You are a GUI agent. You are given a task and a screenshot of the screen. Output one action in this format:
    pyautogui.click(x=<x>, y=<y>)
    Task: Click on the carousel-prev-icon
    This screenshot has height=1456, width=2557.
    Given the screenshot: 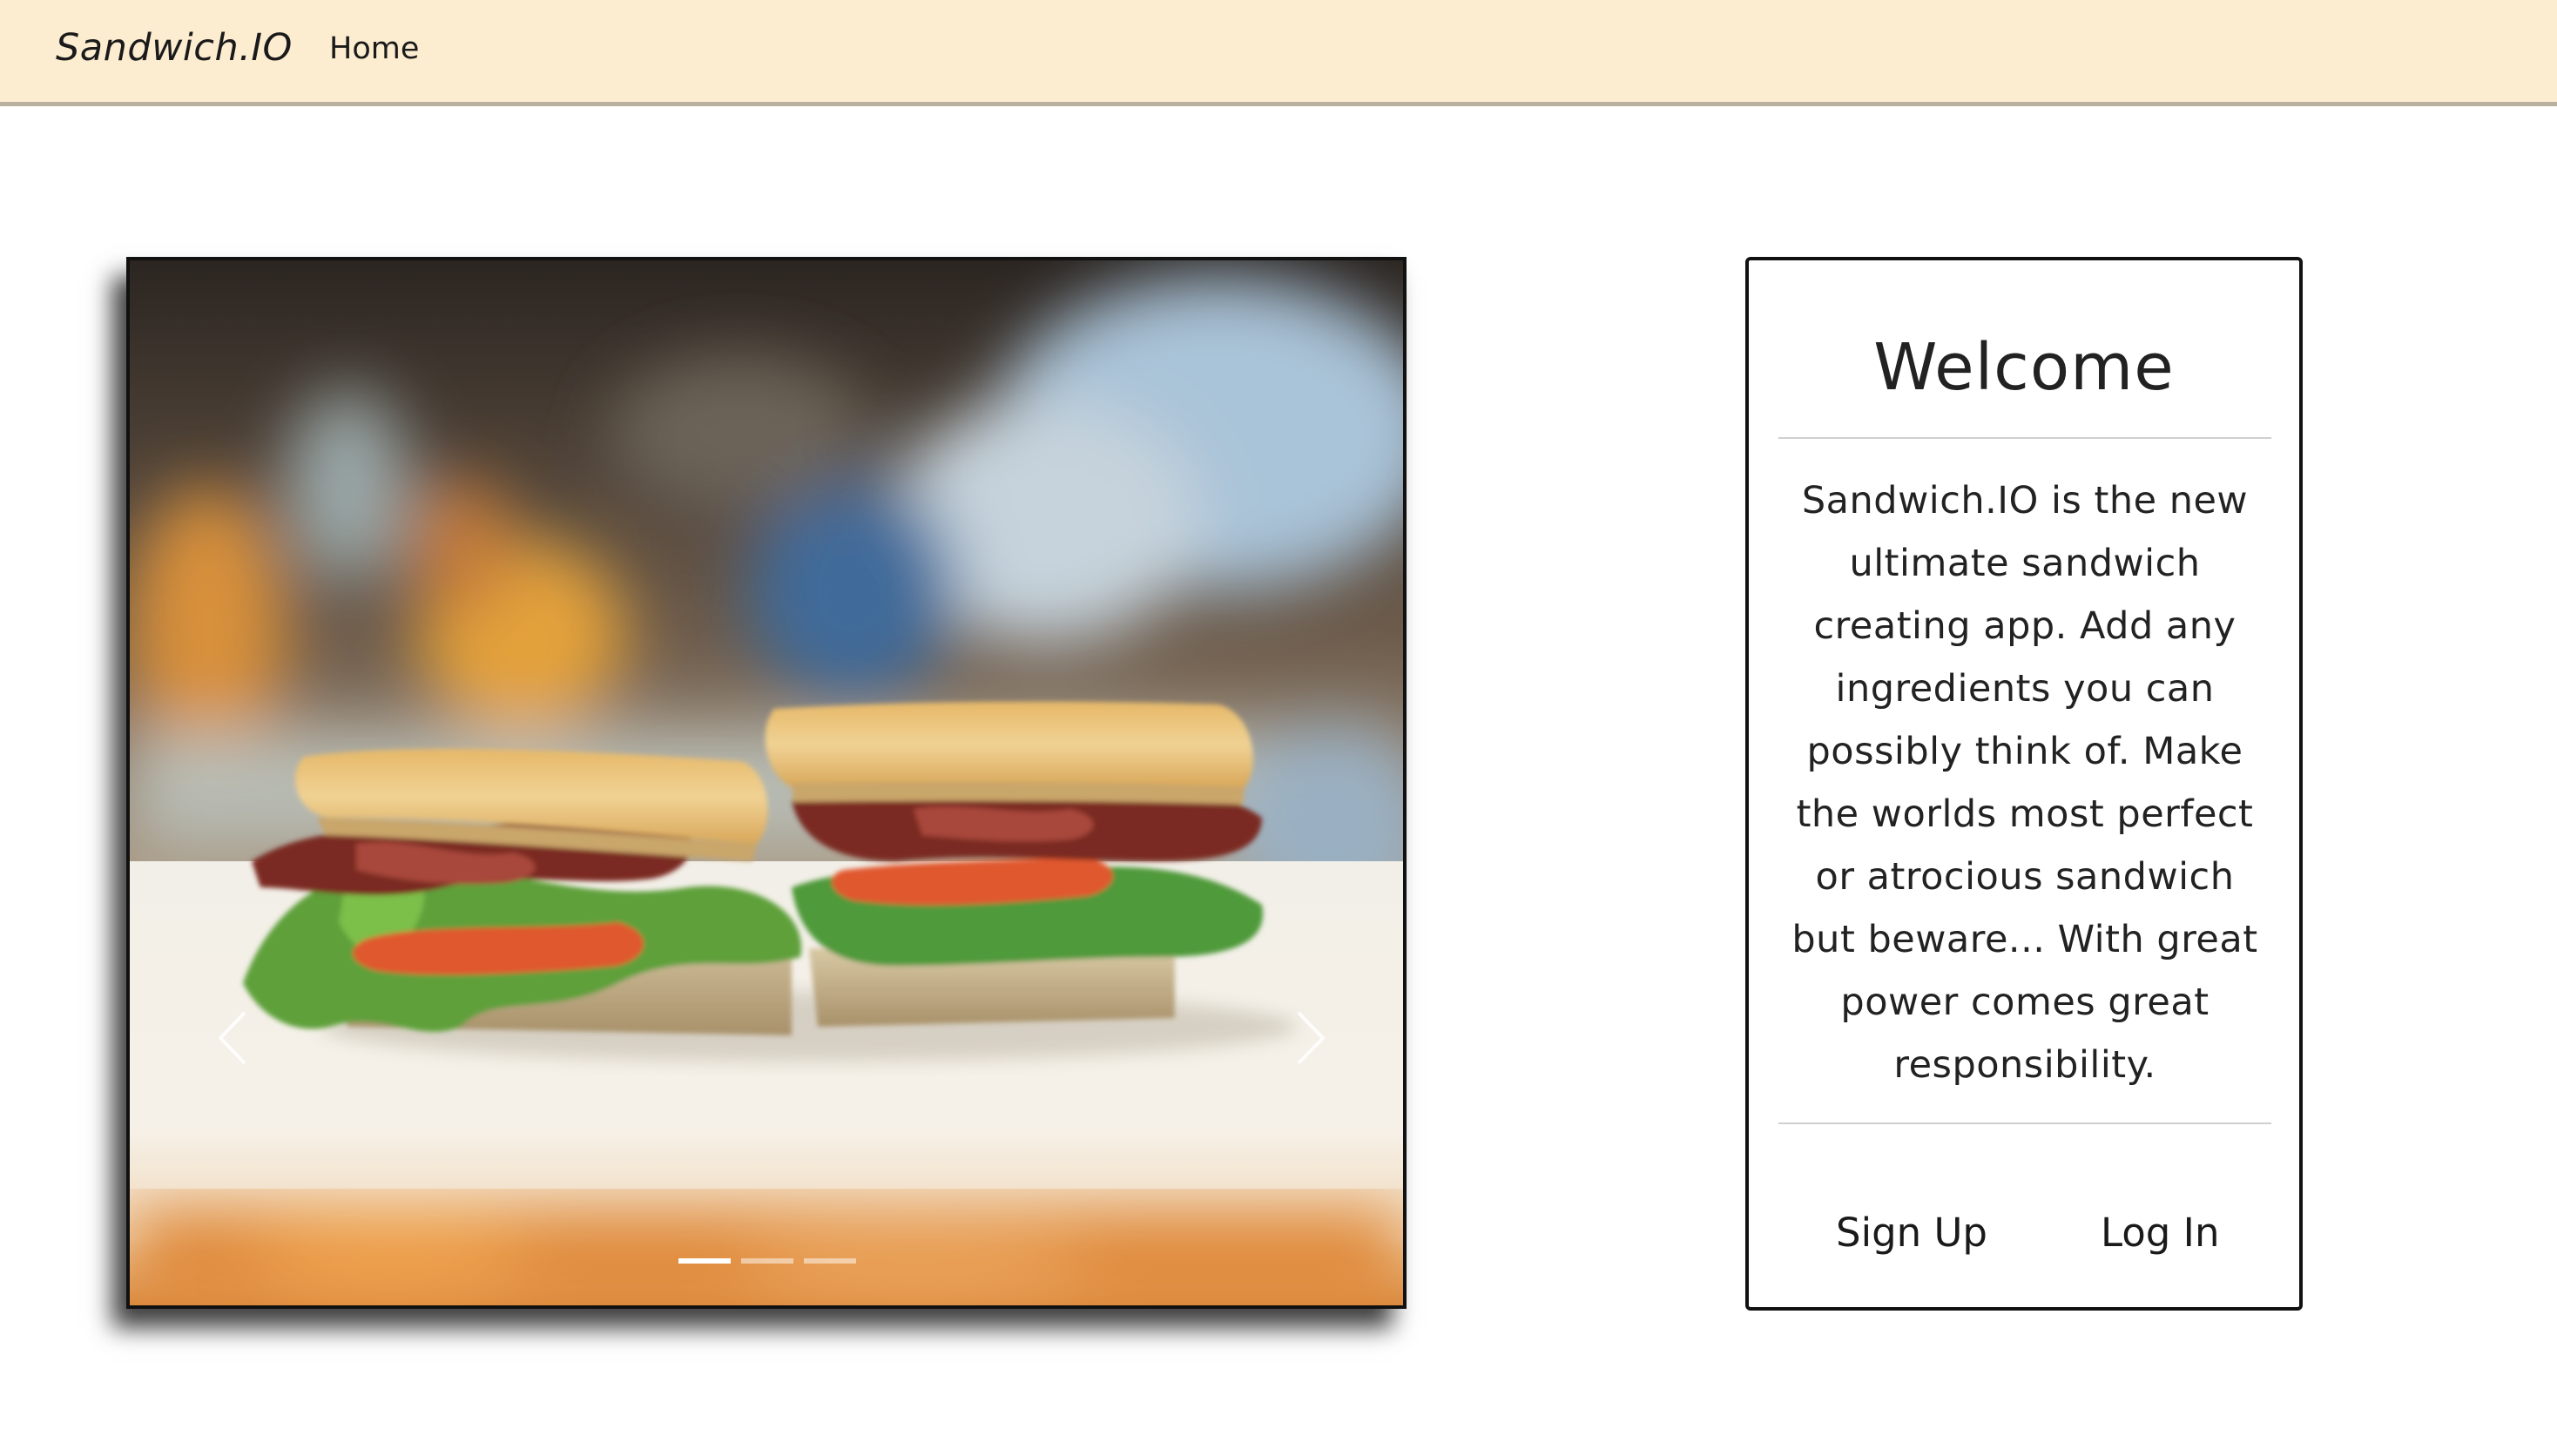 What is the action you would take?
    pyautogui.click(x=233, y=1038)
    